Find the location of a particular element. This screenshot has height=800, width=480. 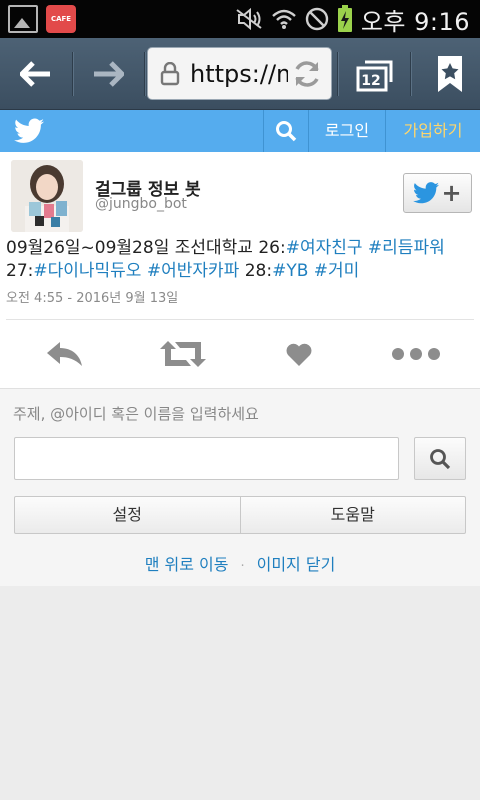

tweet-text-segment: 27: is located at coordinates (20, 271).